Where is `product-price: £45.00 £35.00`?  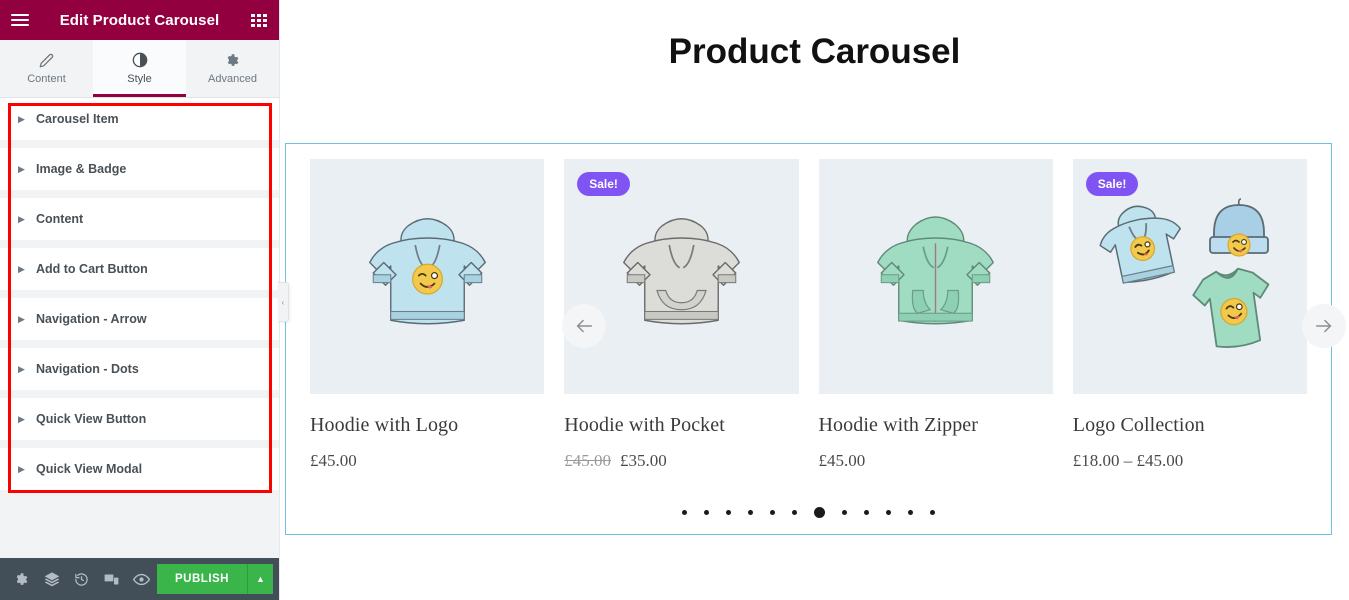 product-price: £45.00 £35.00 is located at coordinates (681, 461).